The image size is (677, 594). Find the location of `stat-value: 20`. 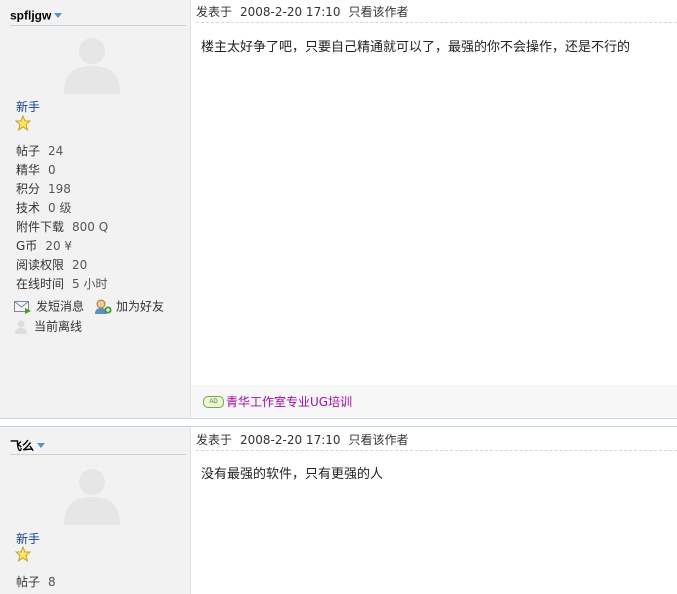

stat-value: 20 is located at coordinates (80, 265).